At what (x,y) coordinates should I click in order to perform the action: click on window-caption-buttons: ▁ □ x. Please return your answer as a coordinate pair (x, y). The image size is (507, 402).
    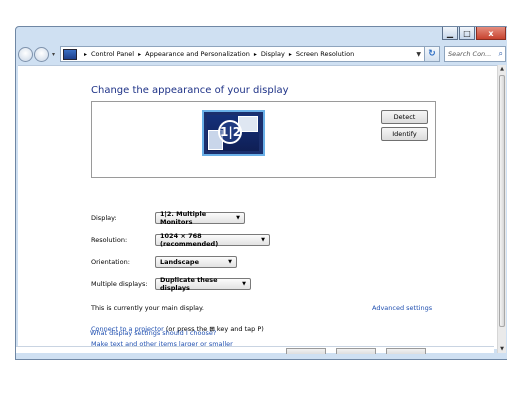
    Looking at the image, I should click on (473, 35).